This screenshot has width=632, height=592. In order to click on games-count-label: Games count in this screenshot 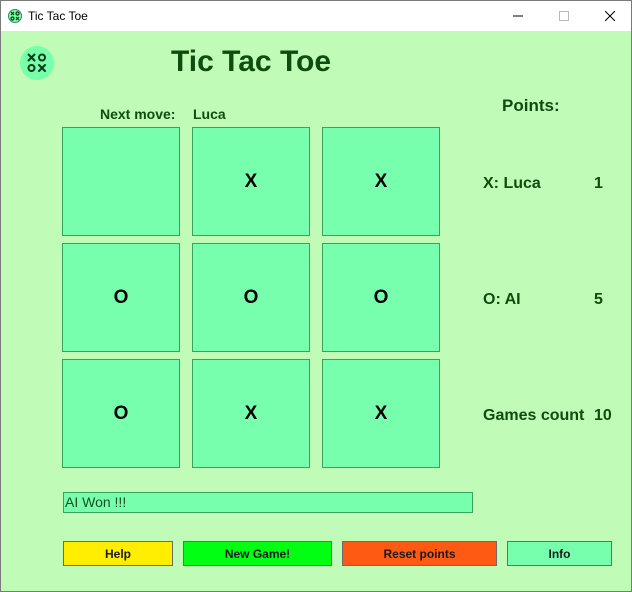, I will do `click(534, 415)`.